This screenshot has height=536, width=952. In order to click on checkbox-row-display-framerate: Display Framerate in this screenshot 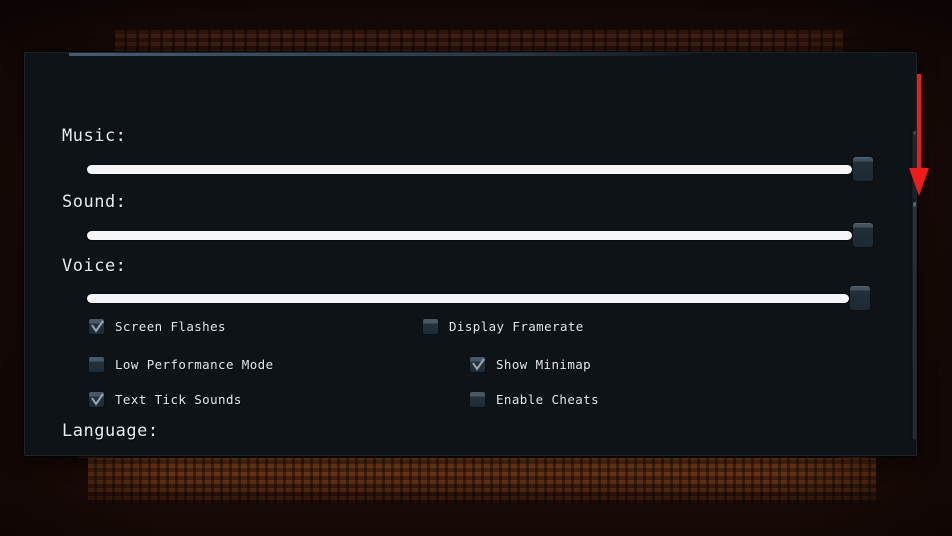, I will do `click(503, 326)`.